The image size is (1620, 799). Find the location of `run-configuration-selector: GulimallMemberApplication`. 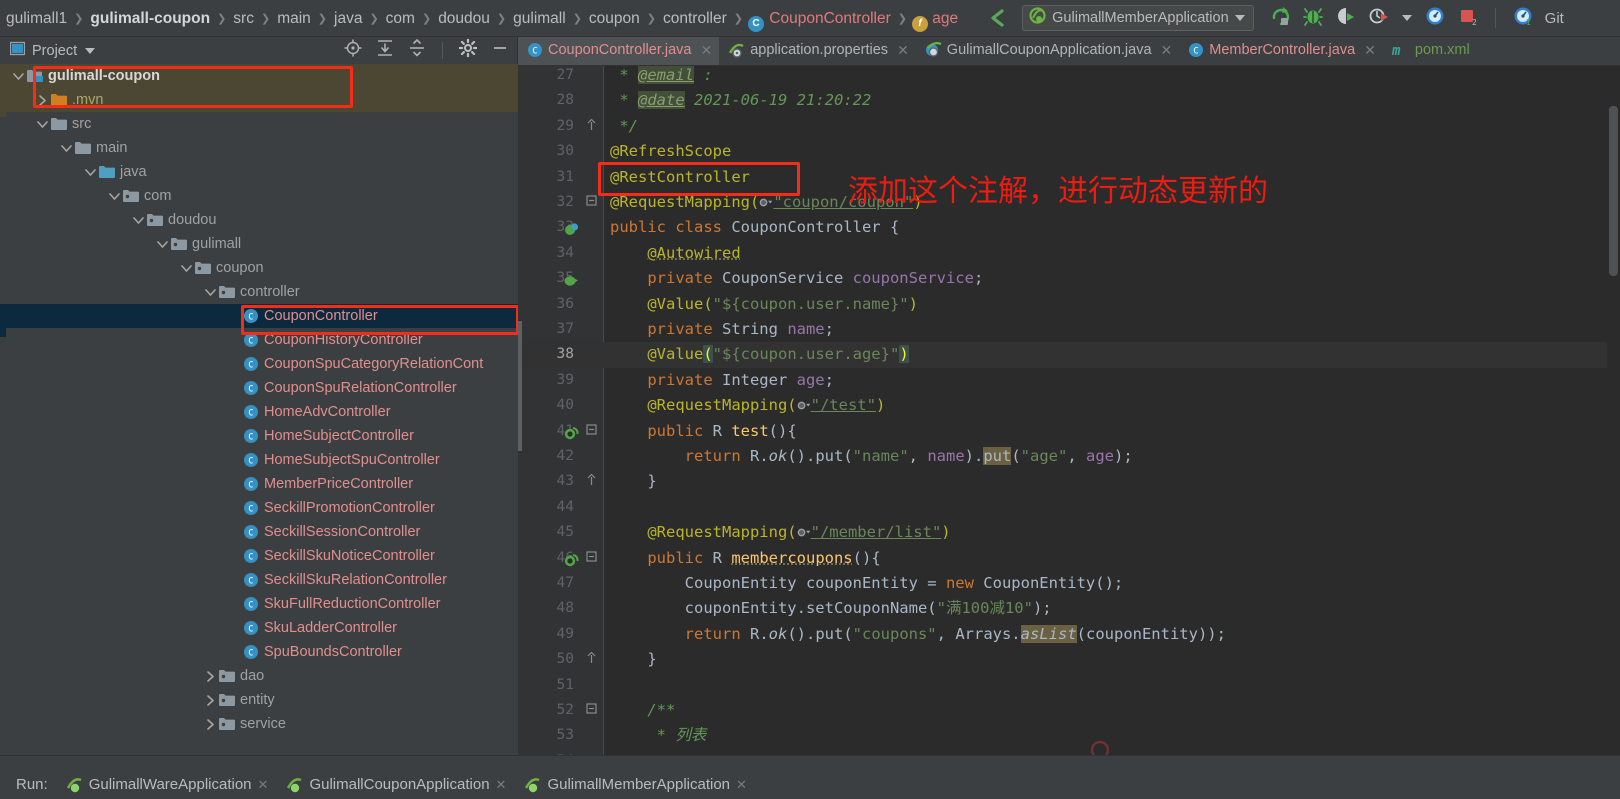

run-configuration-selector: GulimallMemberApplication is located at coordinates (1138, 18).